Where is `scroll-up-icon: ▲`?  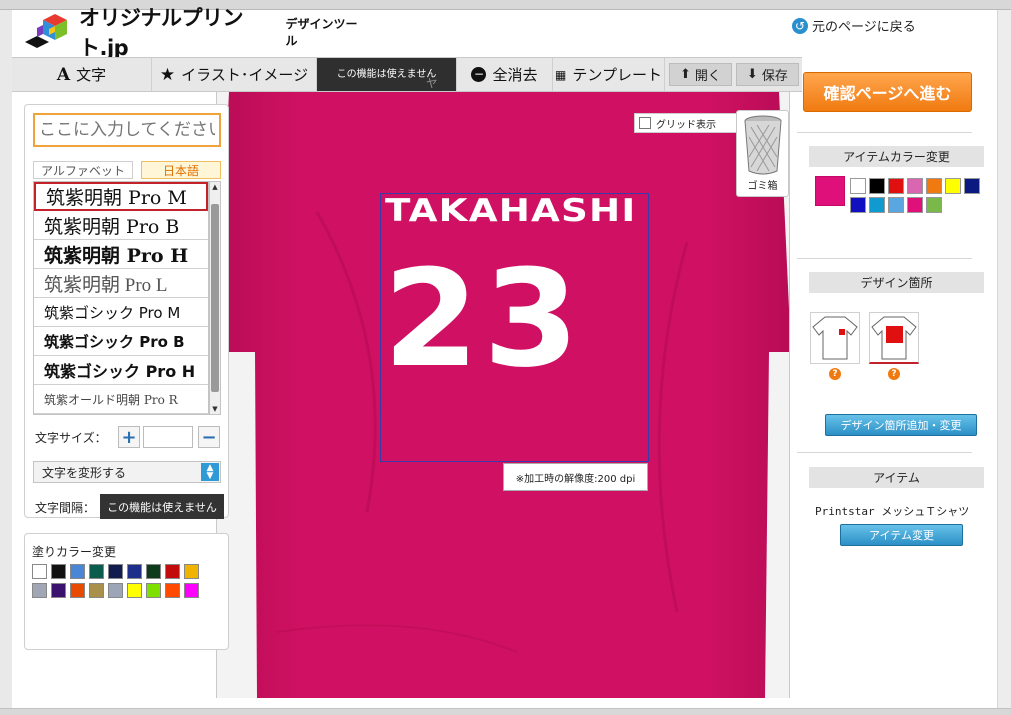 scroll-up-icon: ▲ is located at coordinates (215, 187).